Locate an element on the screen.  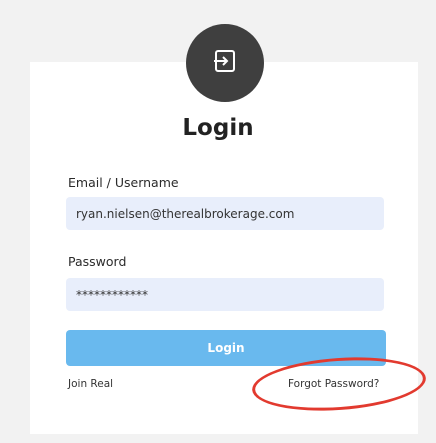
join-real-link: Join Real is located at coordinates (90, 384).